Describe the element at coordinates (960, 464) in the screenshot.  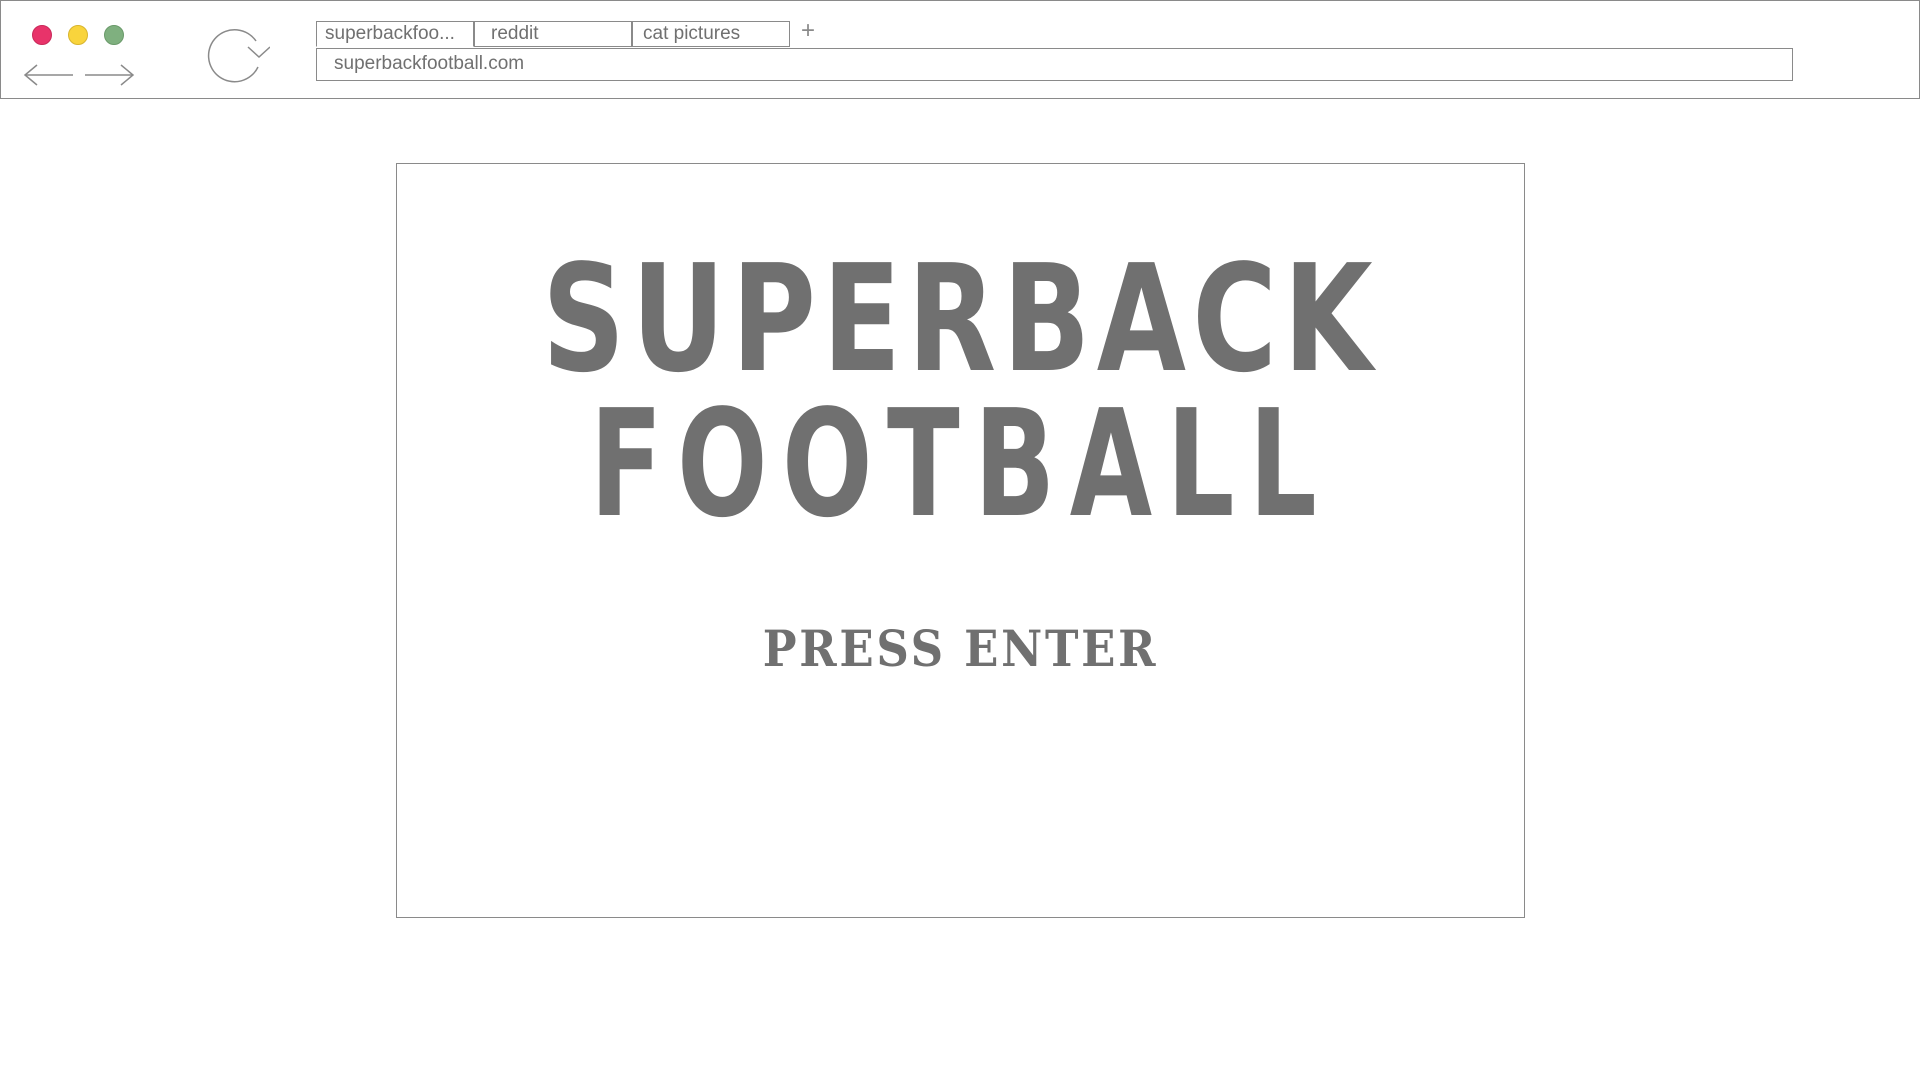
I see `game-title-line-2: FOOTBALL` at that location.